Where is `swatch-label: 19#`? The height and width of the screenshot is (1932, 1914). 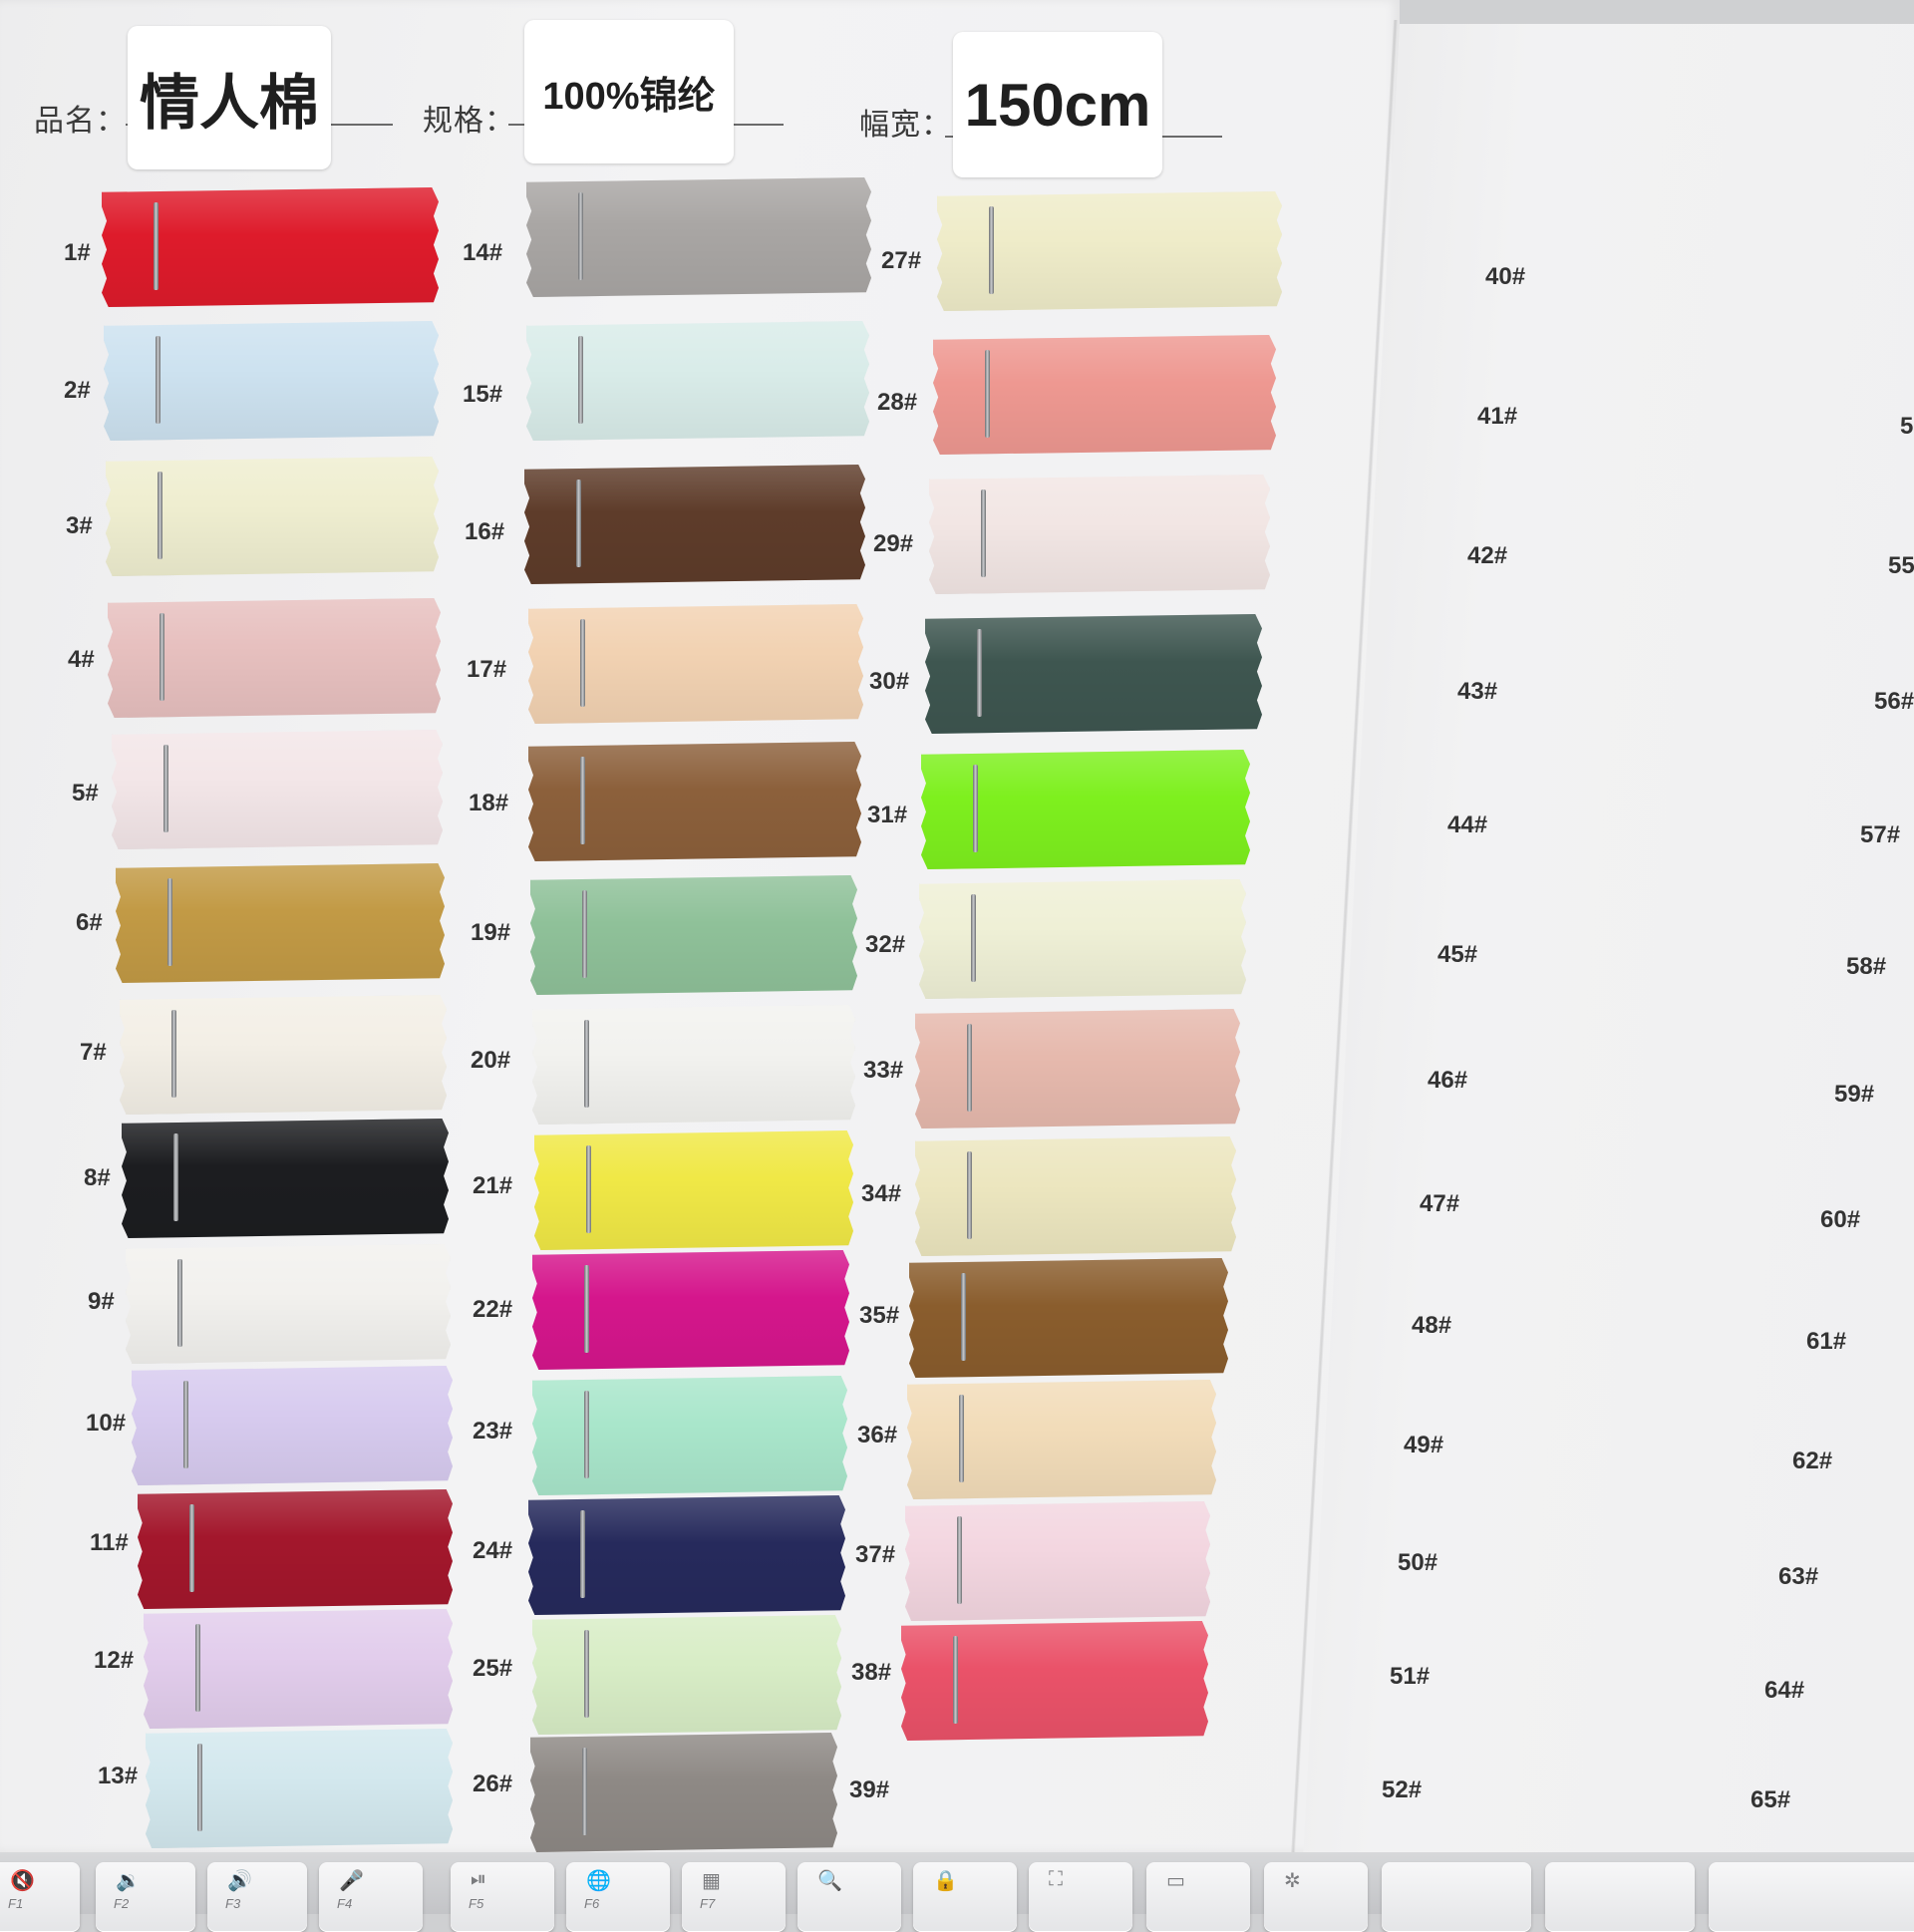
swatch-label: 19# is located at coordinates (491, 932).